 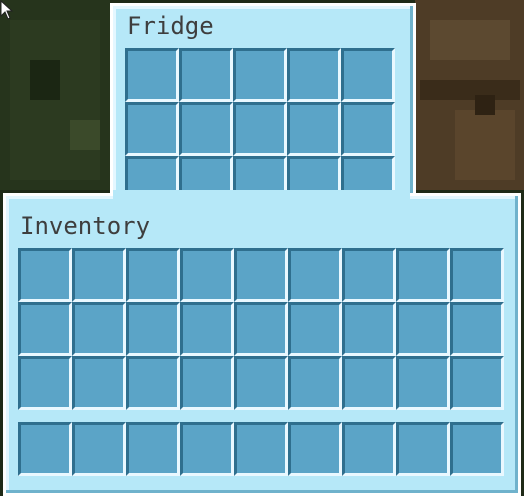 I want to click on panel-join, so click(x=261, y=195).